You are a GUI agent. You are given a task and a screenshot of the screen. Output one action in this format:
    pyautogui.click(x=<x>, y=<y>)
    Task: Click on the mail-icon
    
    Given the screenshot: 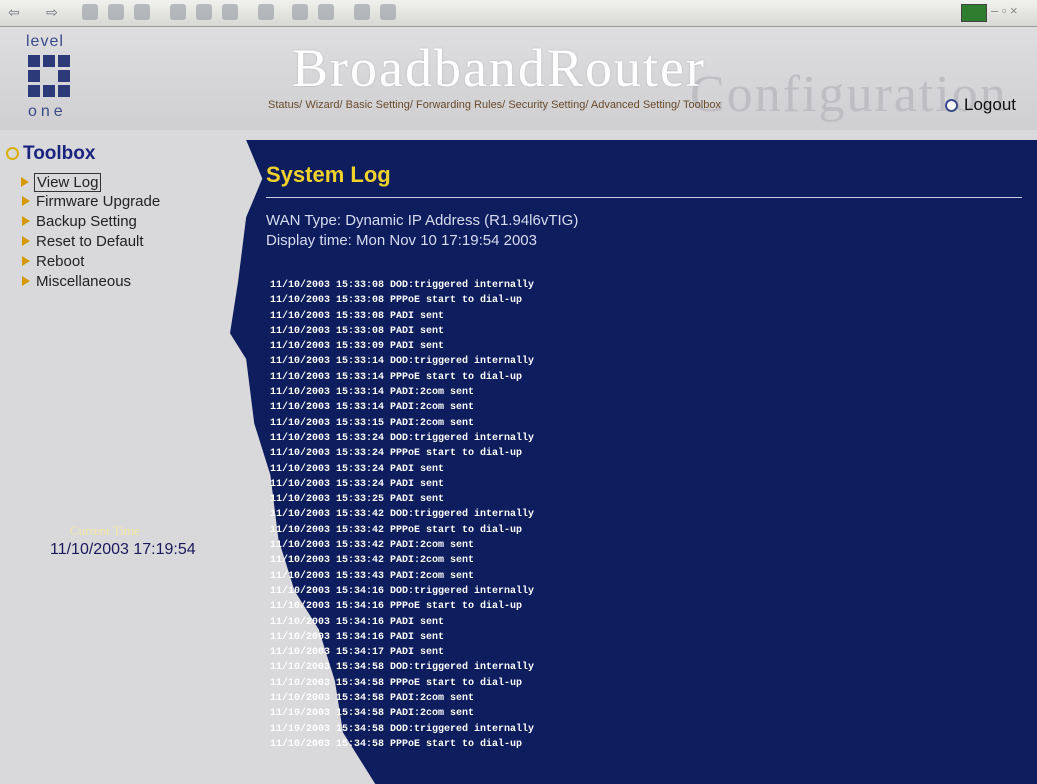 What is the action you would take?
    pyautogui.click(x=266, y=12)
    